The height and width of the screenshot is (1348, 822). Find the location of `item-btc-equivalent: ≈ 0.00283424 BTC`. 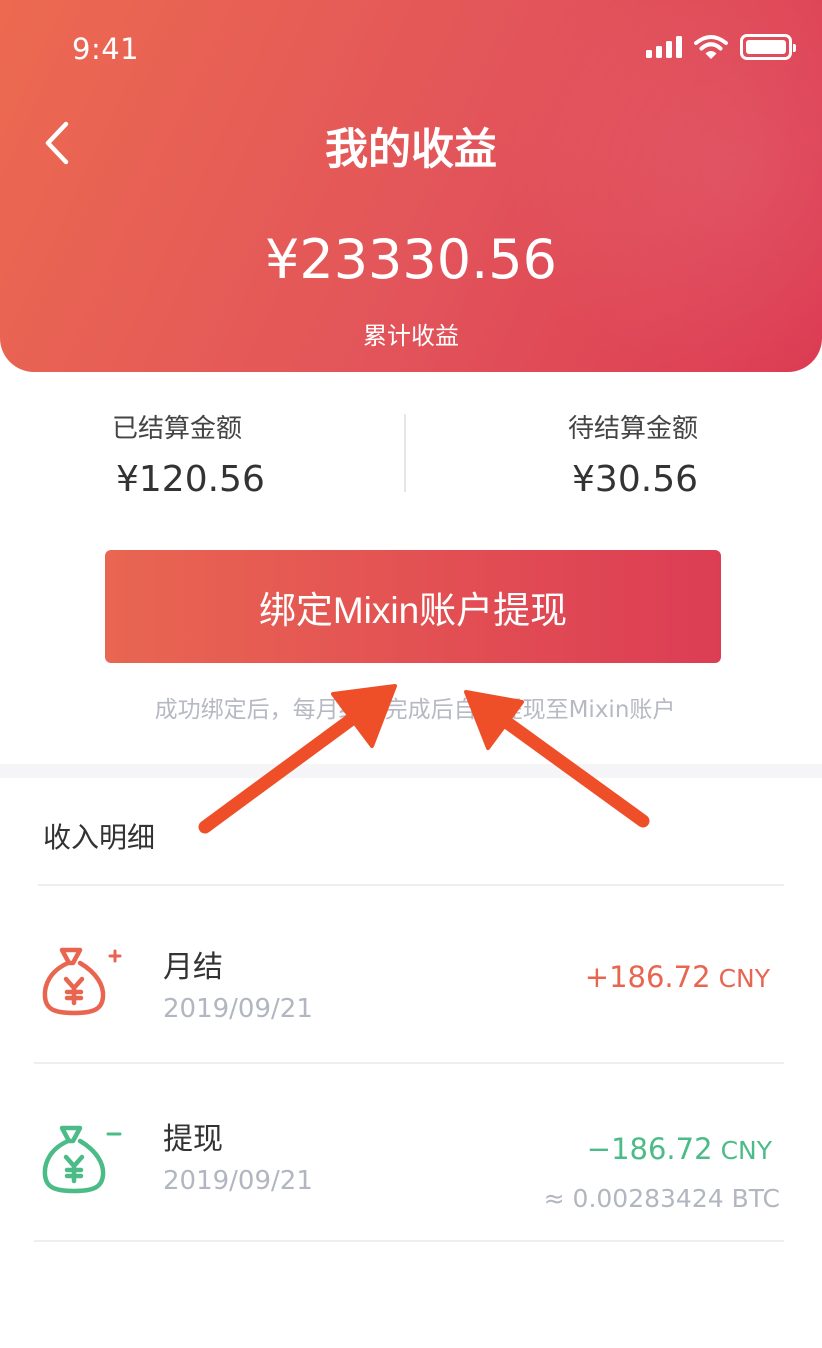

item-btc-equivalent: ≈ 0.00283424 BTC is located at coordinates (661, 1198).